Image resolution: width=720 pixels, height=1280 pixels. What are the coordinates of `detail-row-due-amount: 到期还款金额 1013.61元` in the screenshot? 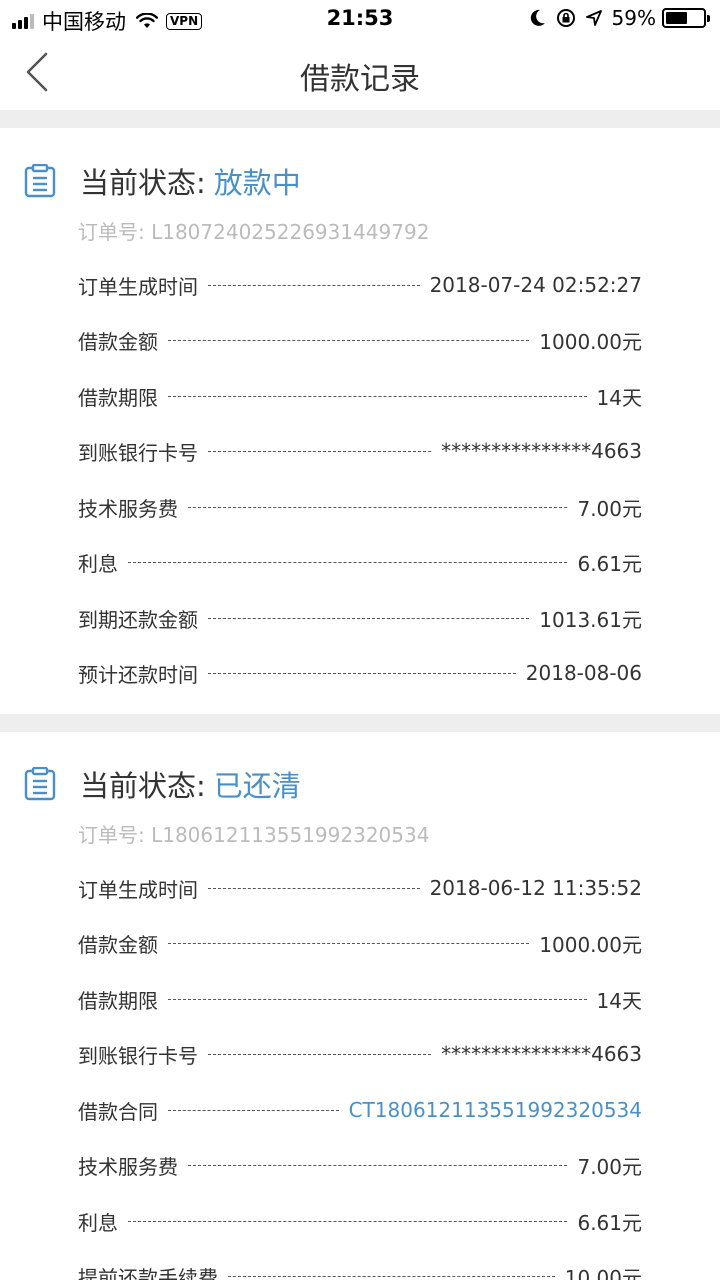 It's located at (360, 618).